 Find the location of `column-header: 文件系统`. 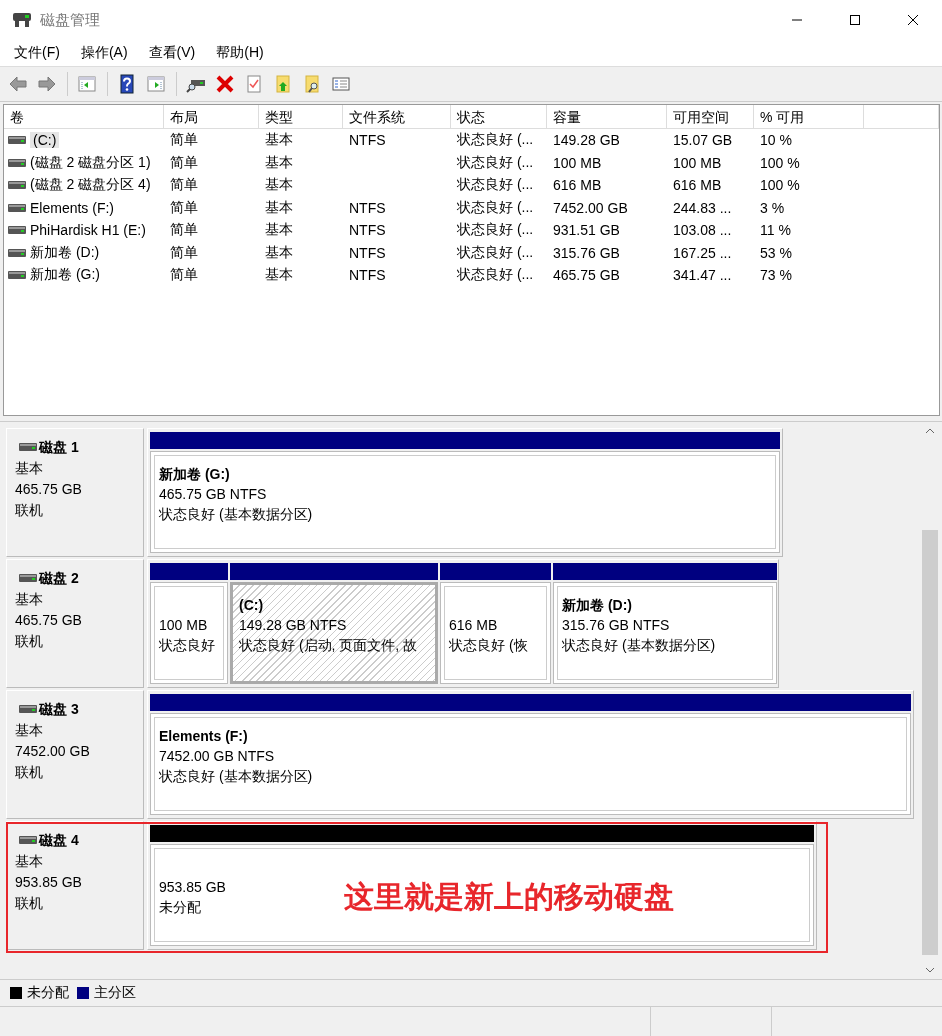

column-header: 文件系统 is located at coordinates (397, 116).